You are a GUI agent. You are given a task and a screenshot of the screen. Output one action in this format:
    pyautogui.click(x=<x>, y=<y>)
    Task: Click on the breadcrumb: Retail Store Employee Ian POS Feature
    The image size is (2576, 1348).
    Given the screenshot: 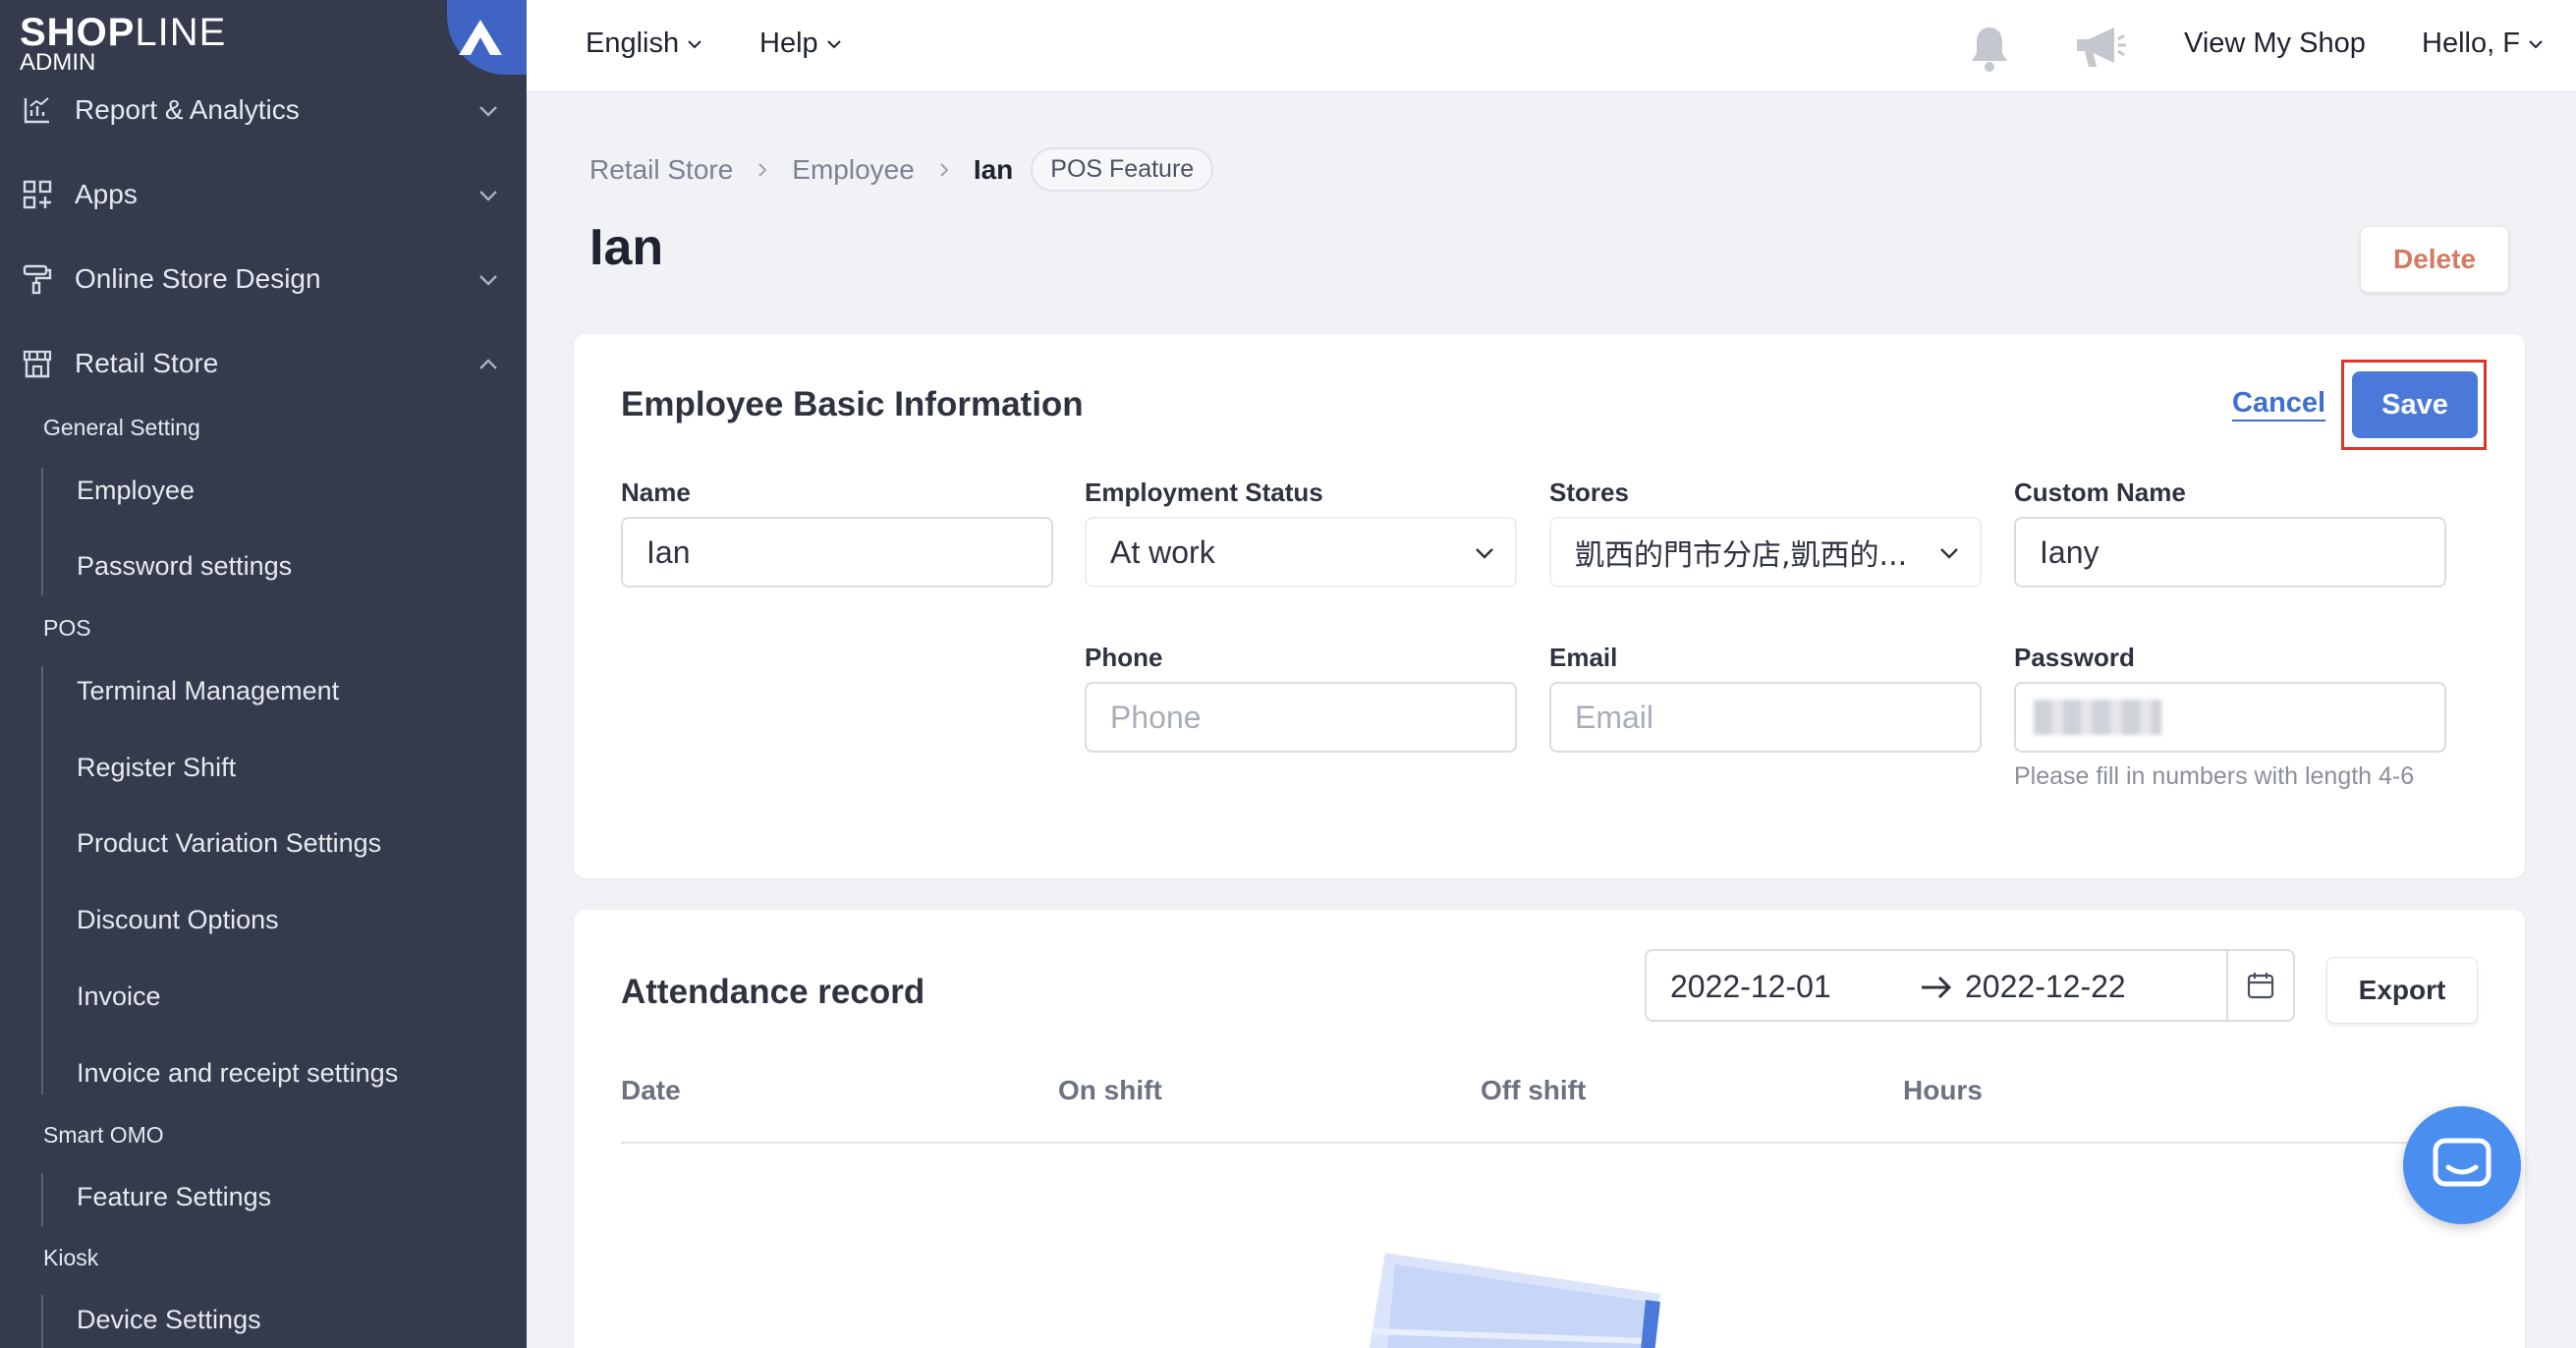 What is the action you would take?
    pyautogui.click(x=901, y=169)
    